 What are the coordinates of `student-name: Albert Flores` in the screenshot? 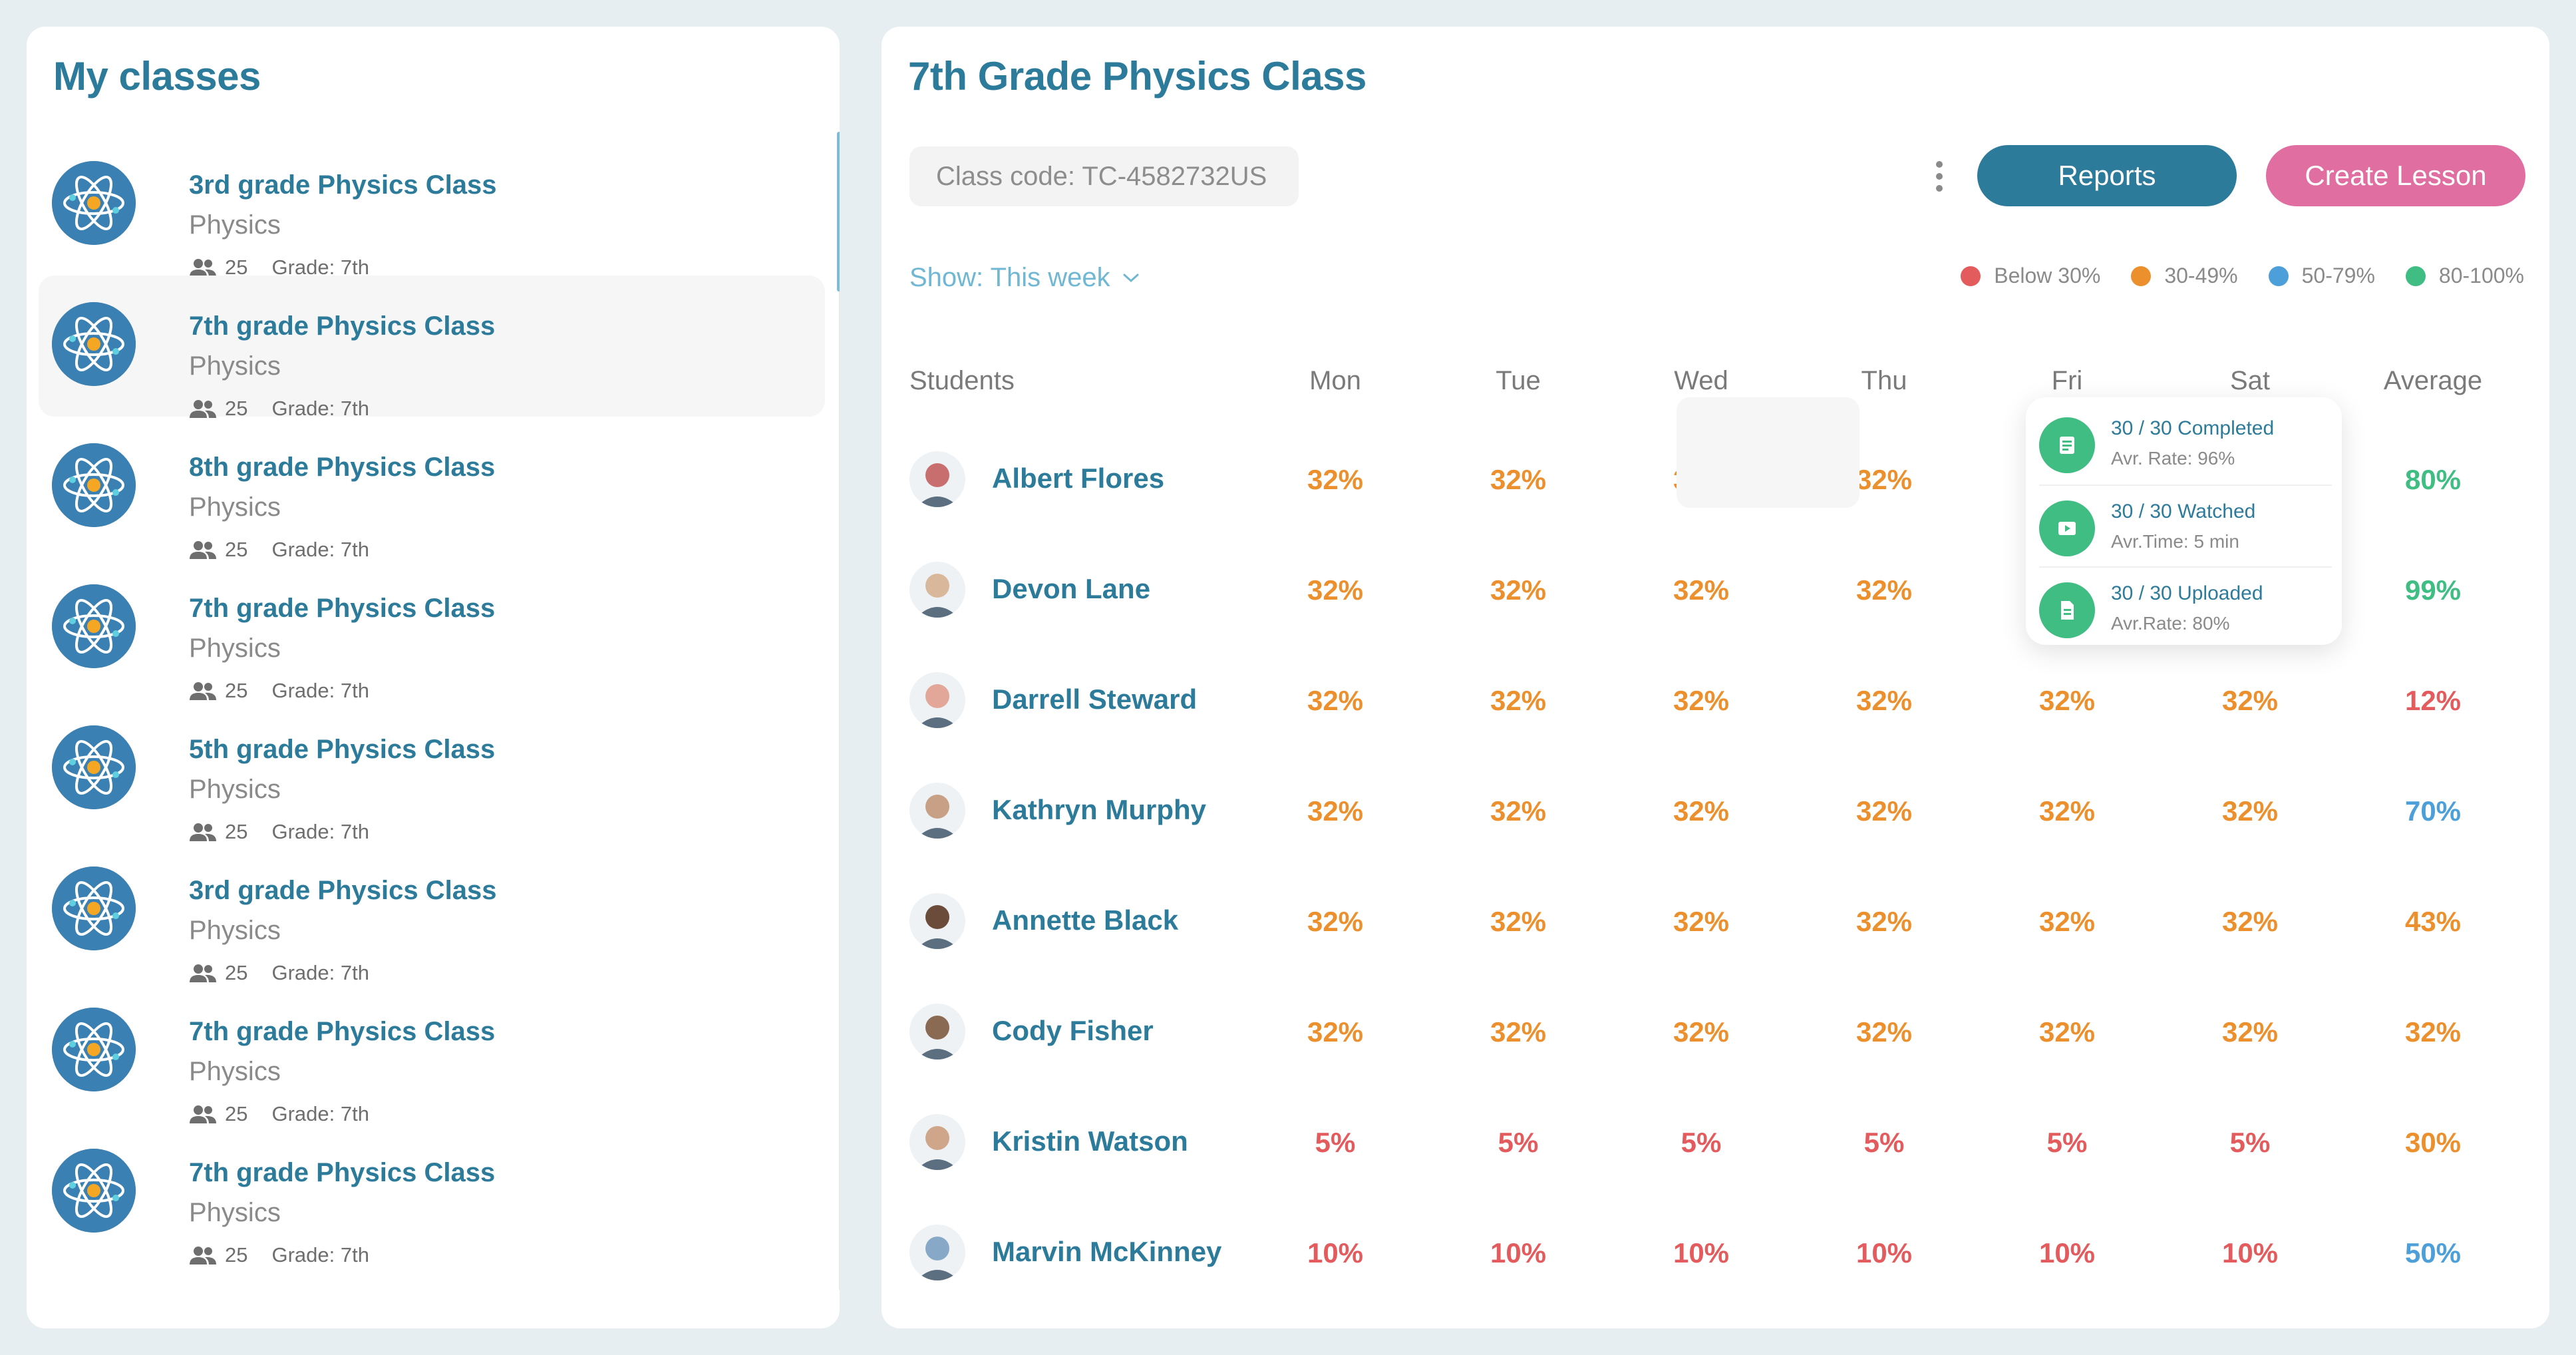 It's located at (1078, 478).